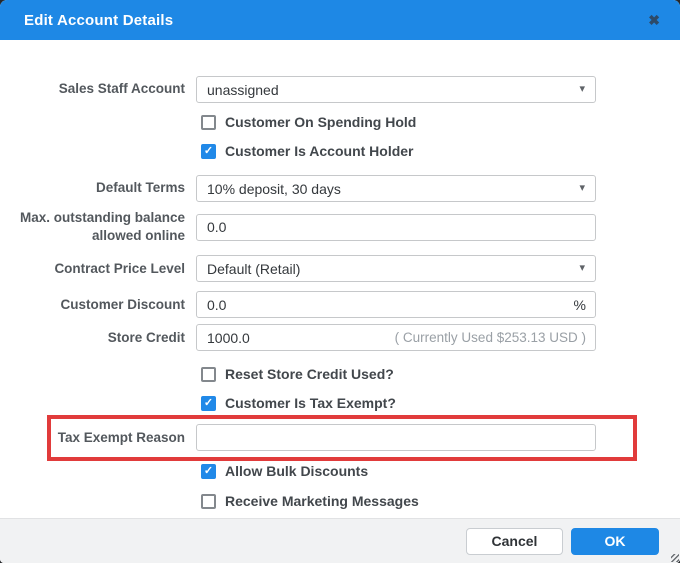 This screenshot has width=680, height=563. I want to click on account-holder-checkbox: ✓, so click(208, 151).